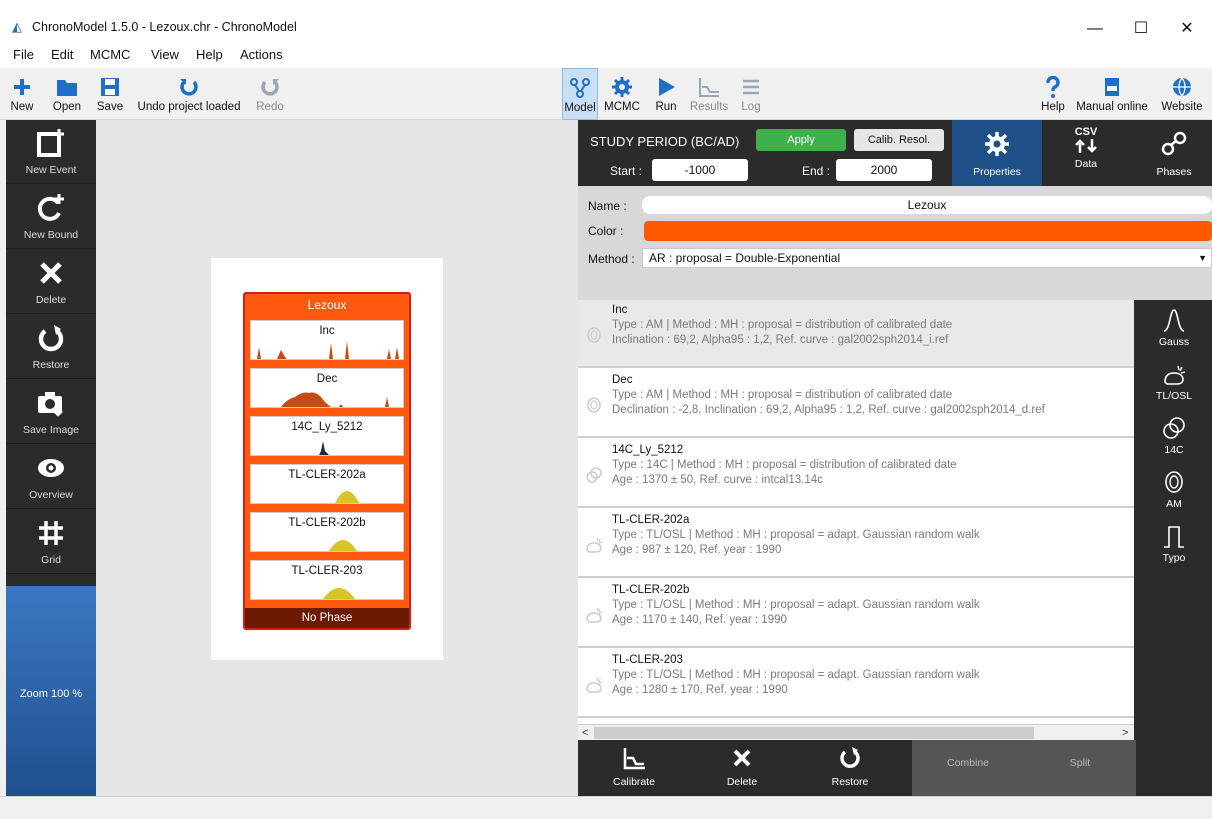 The height and width of the screenshot is (819, 1212). Describe the element at coordinates (165, 54) in the screenshot. I see `menu-view: View` at that location.